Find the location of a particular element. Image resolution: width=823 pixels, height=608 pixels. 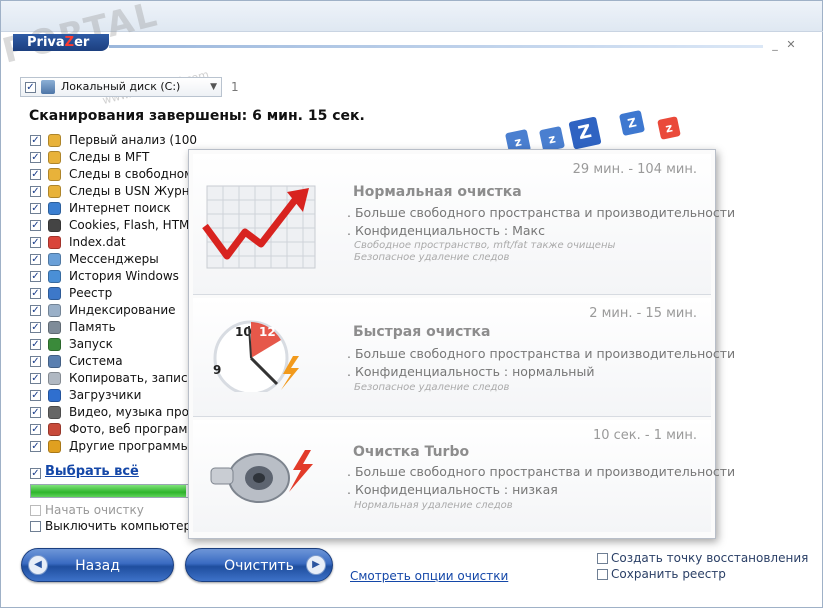

save-registry-option: Сохранить реестр is located at coordinates (661, 574).